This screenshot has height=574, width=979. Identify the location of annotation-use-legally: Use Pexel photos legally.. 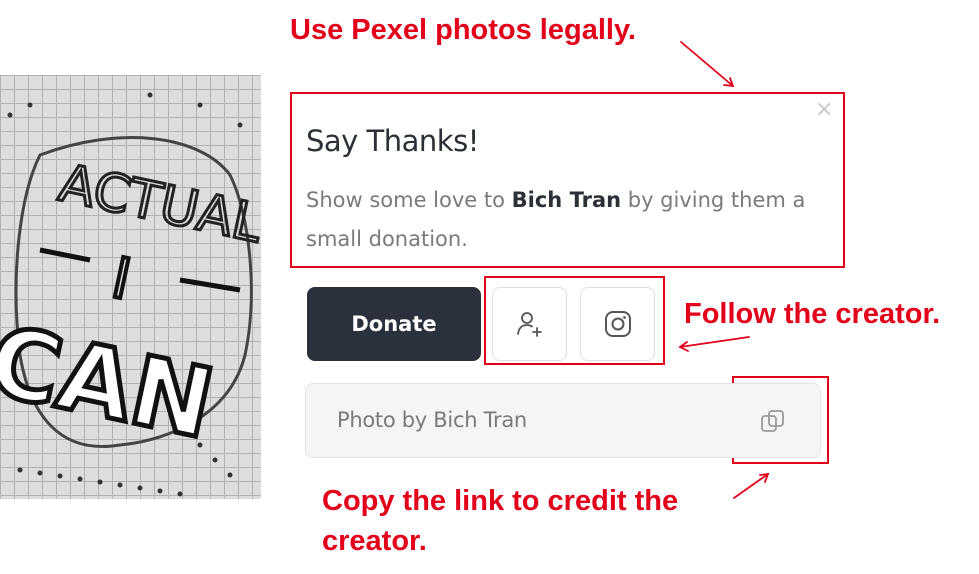
(463, 30).